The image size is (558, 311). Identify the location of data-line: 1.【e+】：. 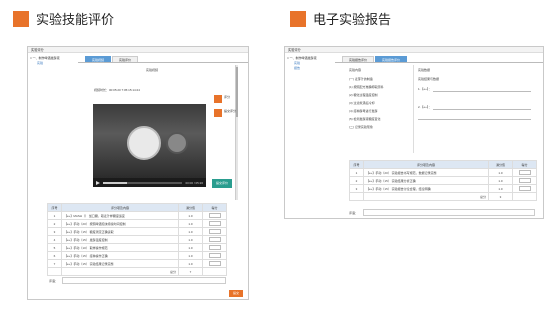
(425, 89).